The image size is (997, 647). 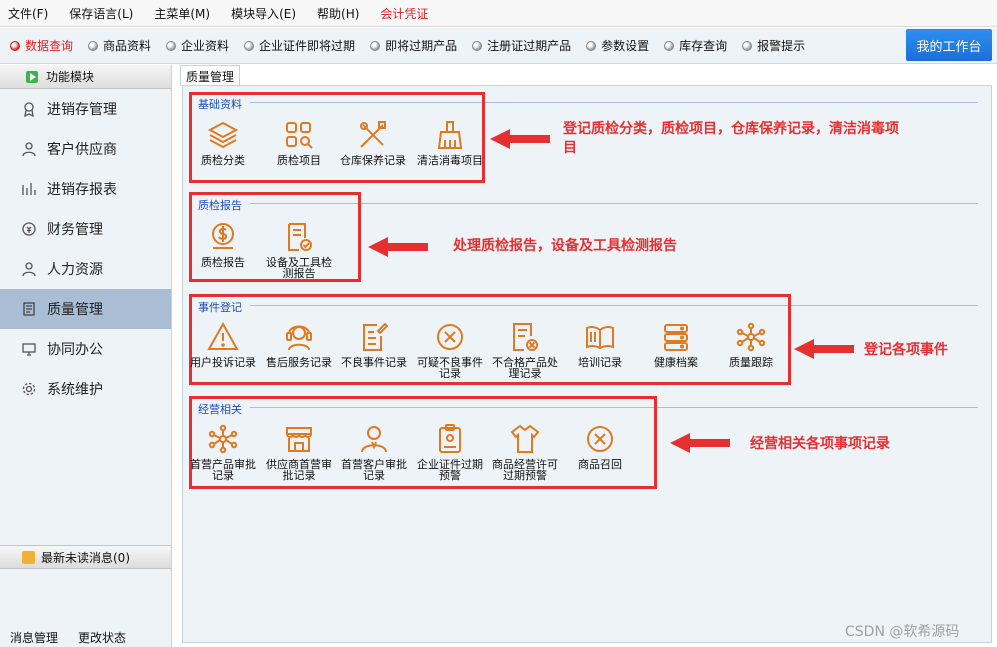 What do you see at coordinates (731, 138) in the screenshot?
I see `annotation-note: 登记质检分类，质检项目，仓库保养记录，清洁消毒项目` at bounding box center [731, 138].